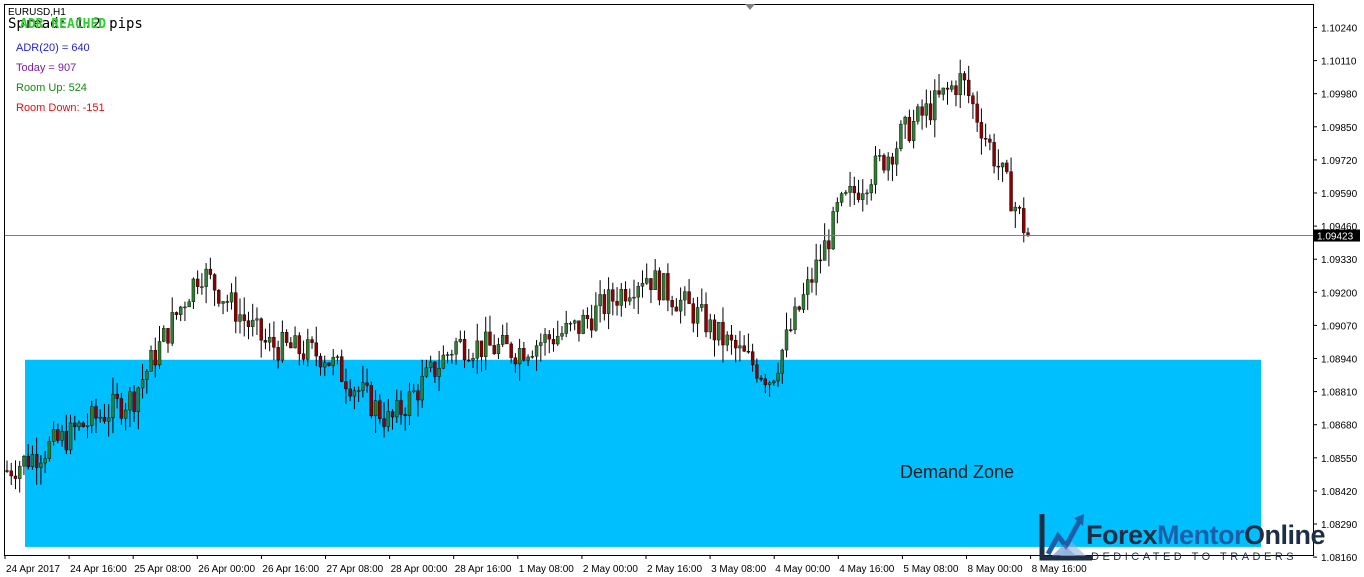 This screenshot has width=1364, height=577. What do you see at coordinates (1339, 393) in the screenshot?
I see `y-tick-label: 1.08810` at bounding box center [1339, 393].